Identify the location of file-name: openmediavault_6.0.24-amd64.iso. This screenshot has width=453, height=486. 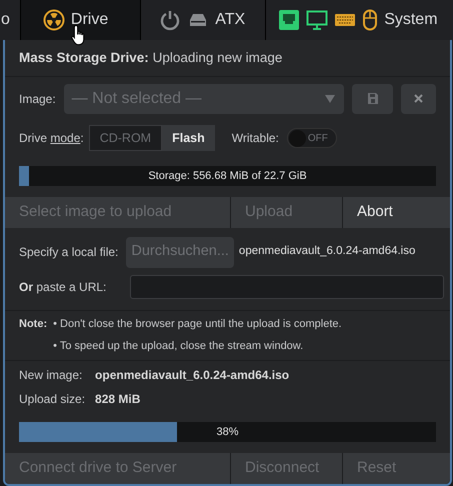
(327, 252).